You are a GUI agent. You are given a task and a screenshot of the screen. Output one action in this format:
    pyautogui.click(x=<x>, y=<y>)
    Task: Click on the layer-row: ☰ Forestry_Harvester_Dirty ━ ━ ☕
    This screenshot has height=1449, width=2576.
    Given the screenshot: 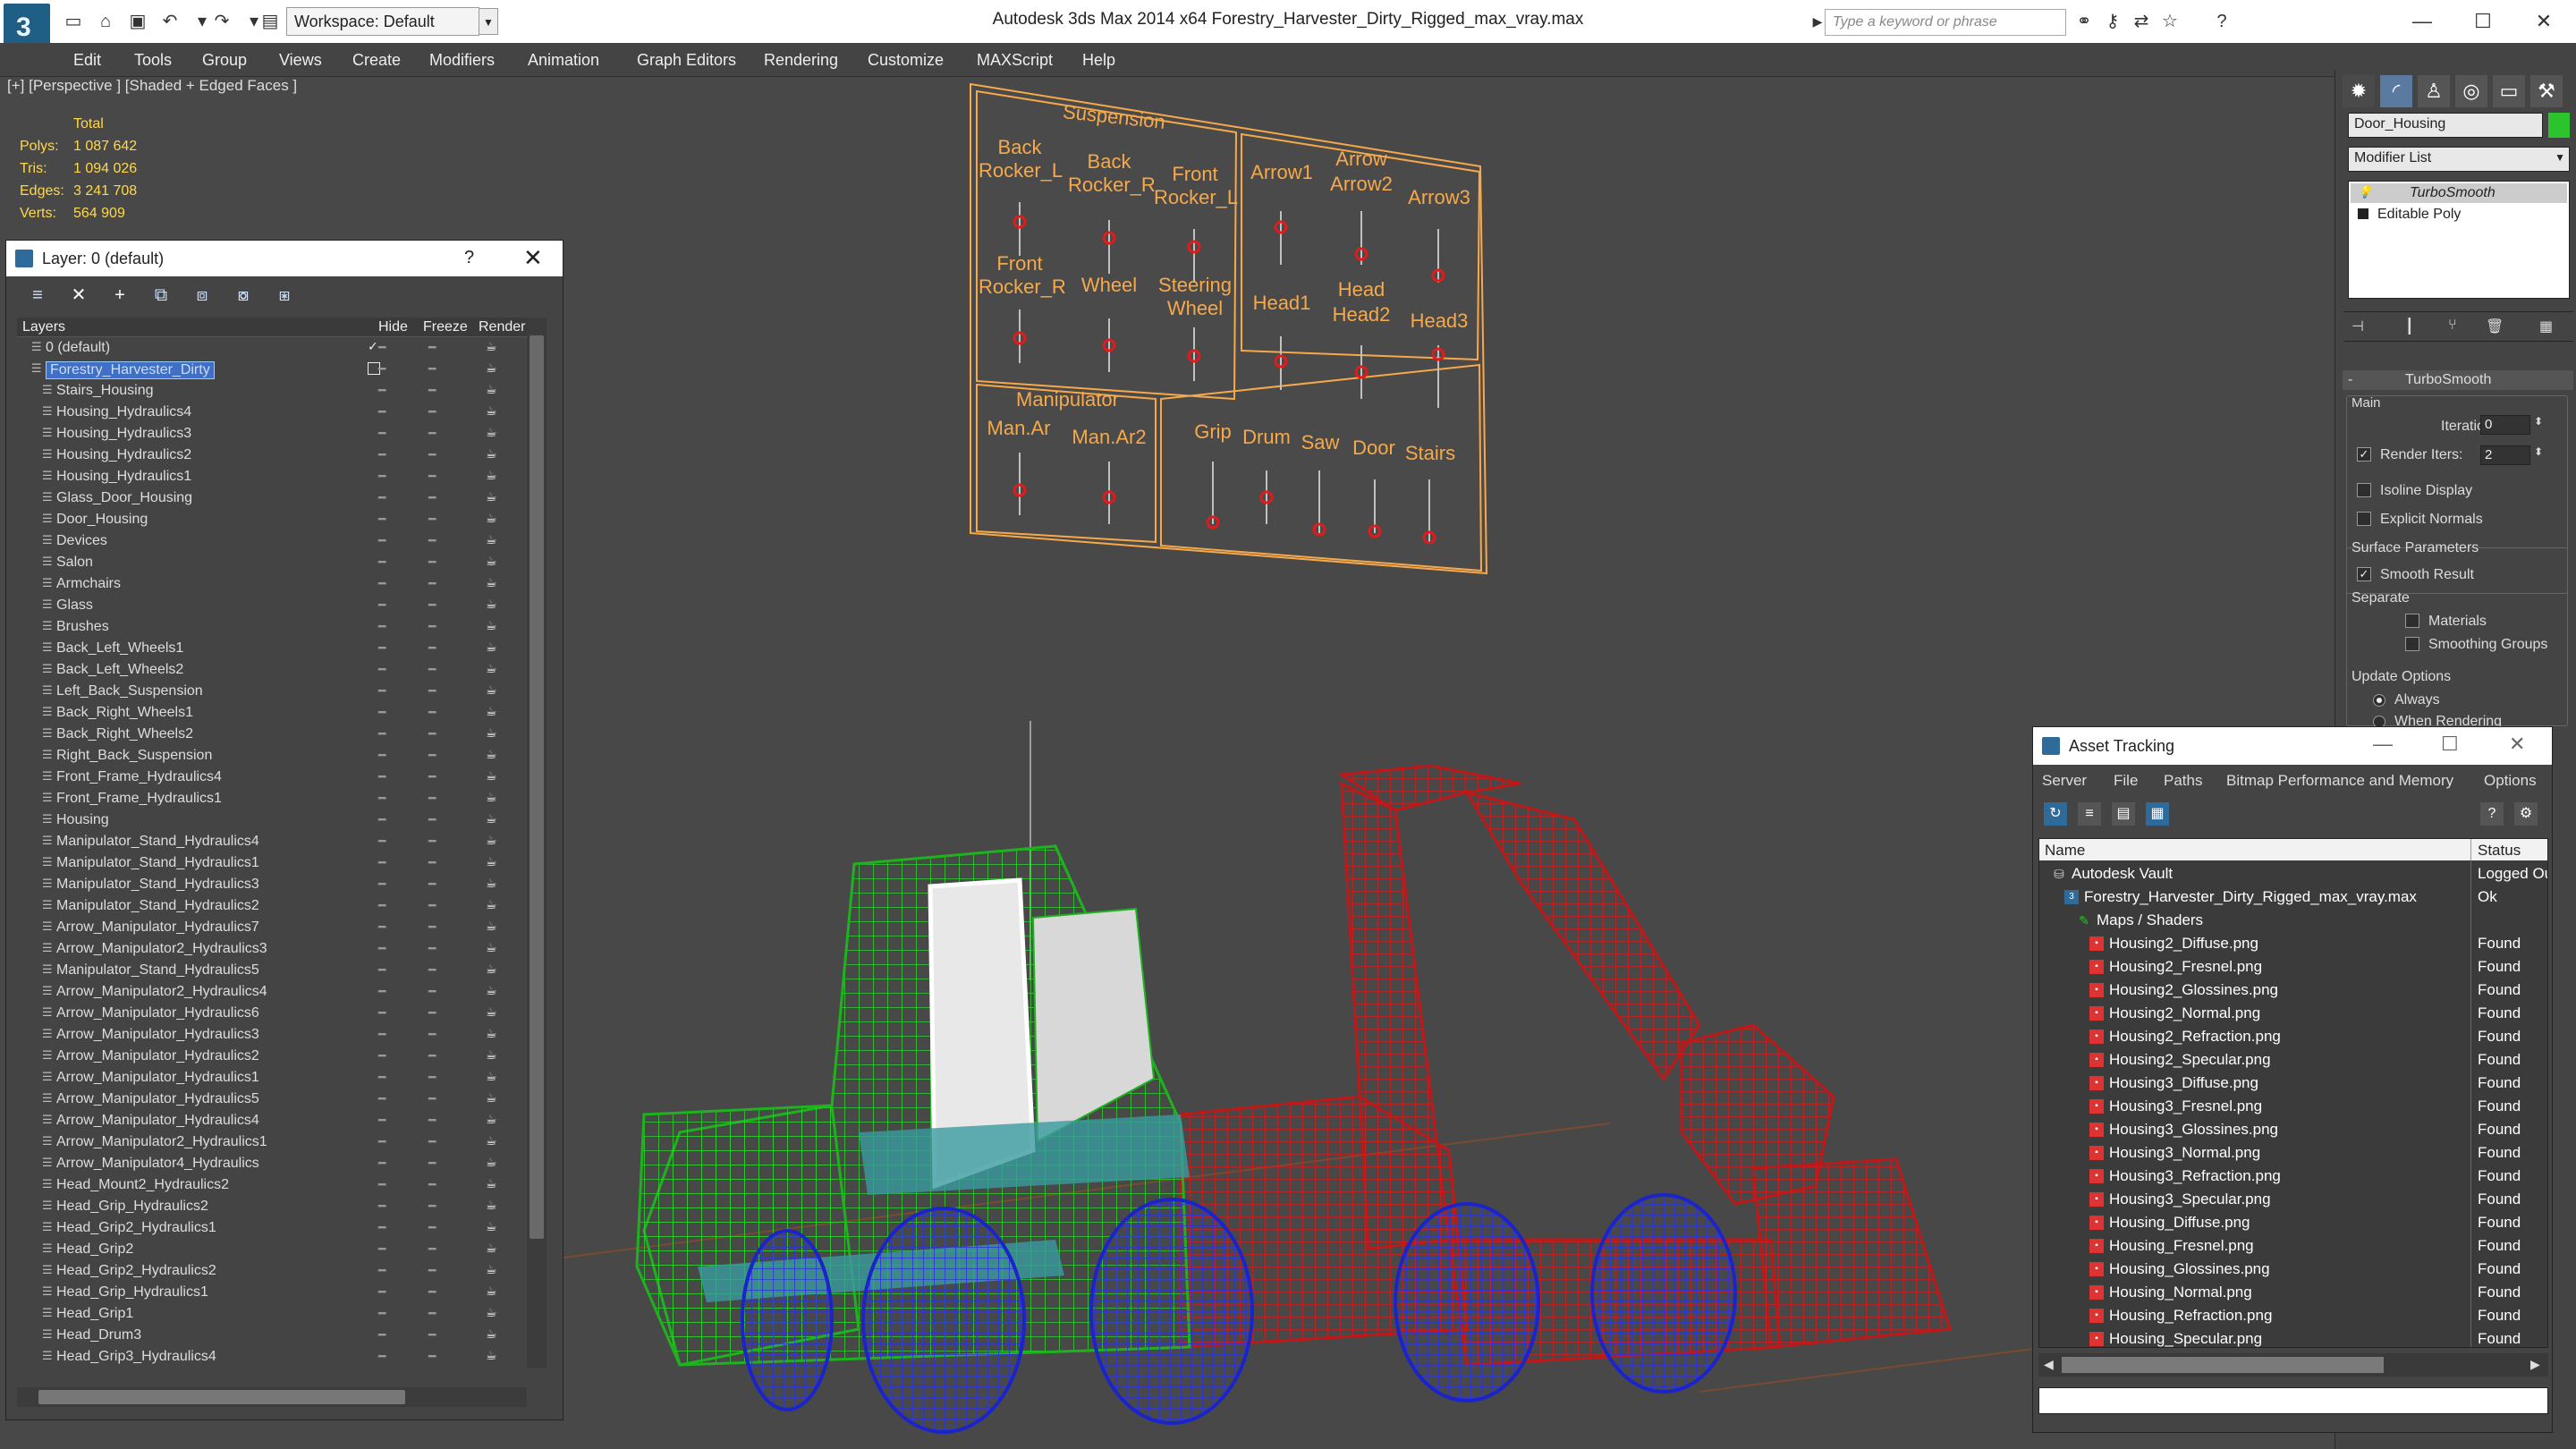 What is the action you would take?
    pyautogui.click(x=272, y=369)
    